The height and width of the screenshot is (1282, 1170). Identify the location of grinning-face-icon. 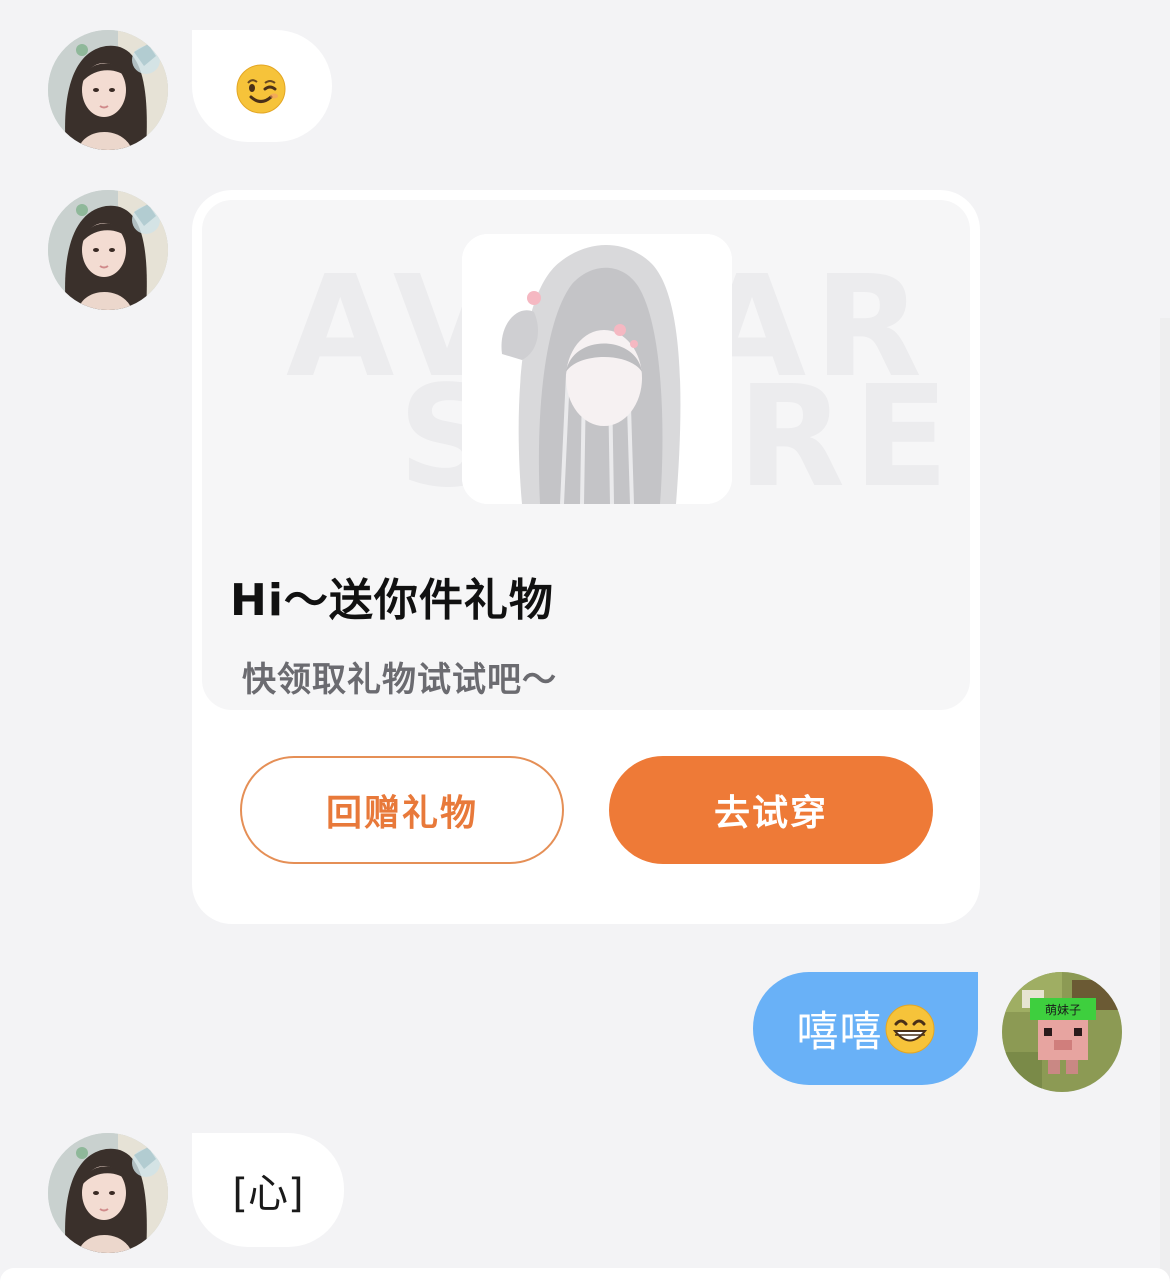
(909, 1028).